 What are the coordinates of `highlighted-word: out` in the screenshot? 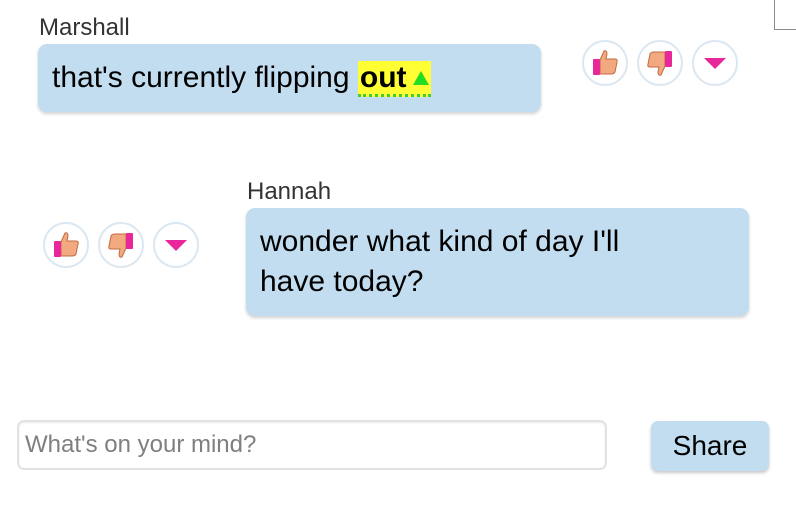 It's located at (394, 79).